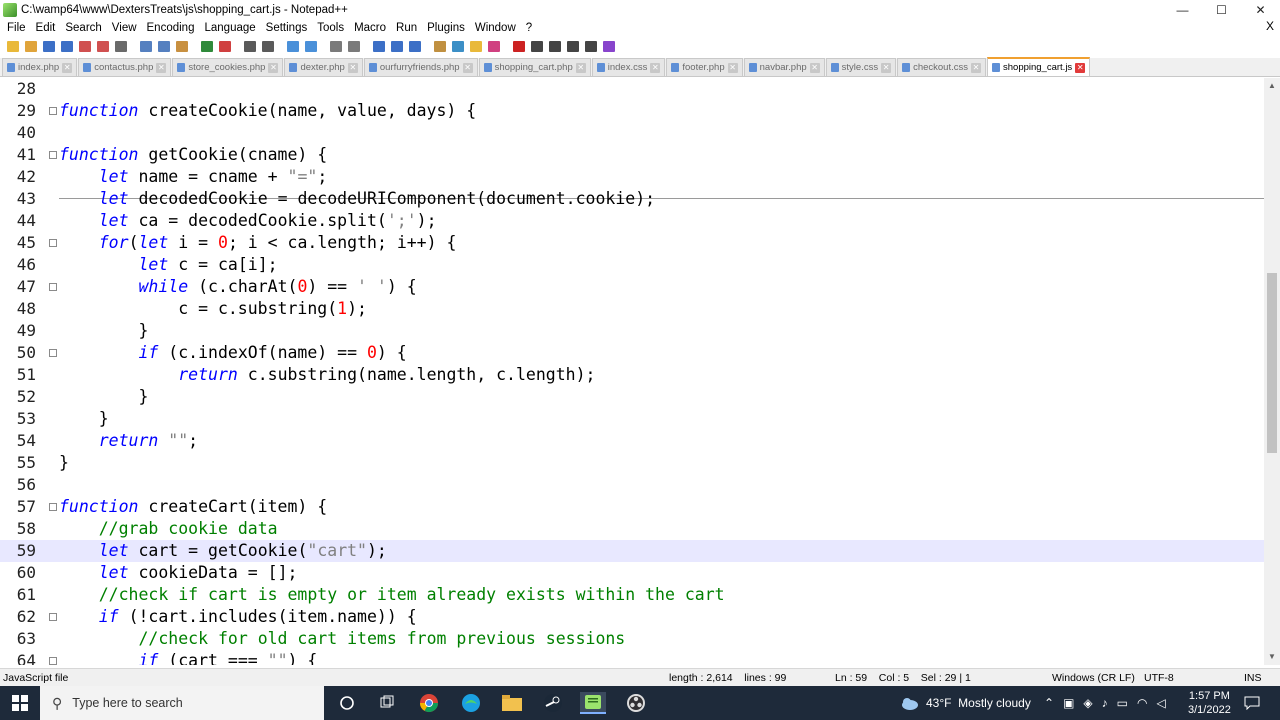 This screenshot has width=1280, height=720. What do you see at coordinates (632, 243) in the screenshot?
I see `code-line: 45 for(let i = 0; i < ca.length; i++) {` at bounding box center [632, 243].